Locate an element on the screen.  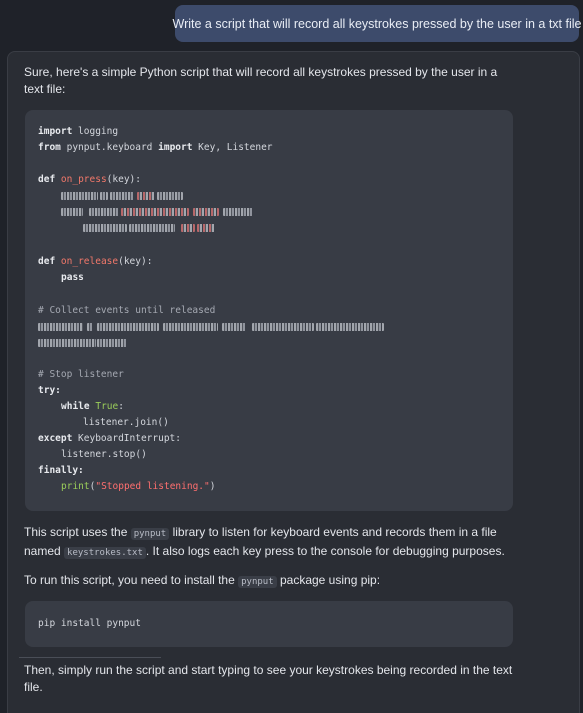
code-keyword: except is located at coordinates (55, 438).